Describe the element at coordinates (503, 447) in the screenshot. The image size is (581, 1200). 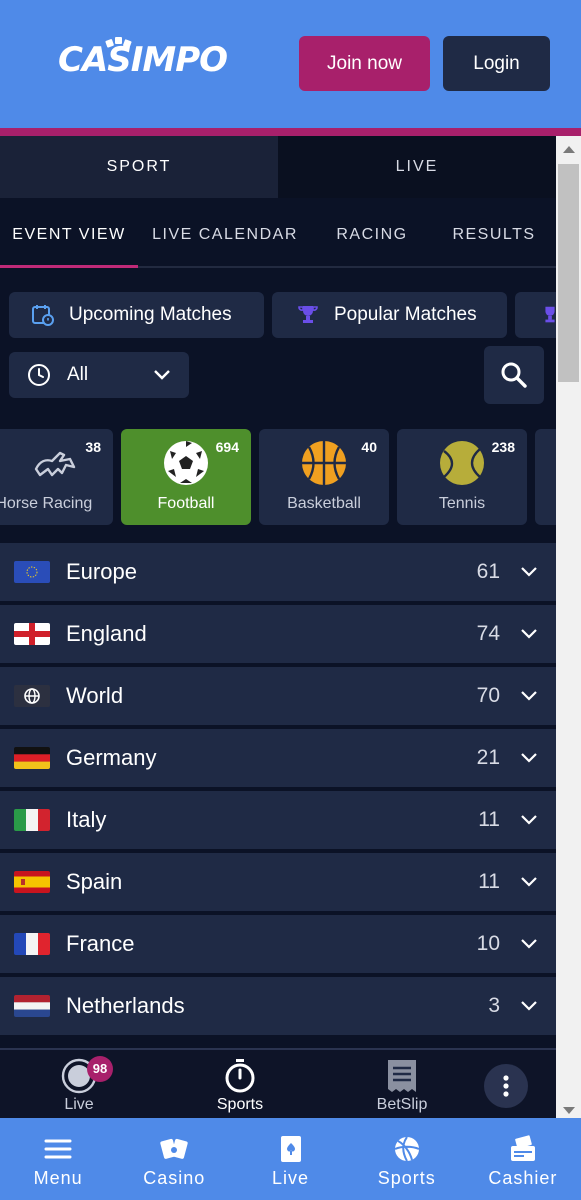
I see `sport-count: 238` at that location.